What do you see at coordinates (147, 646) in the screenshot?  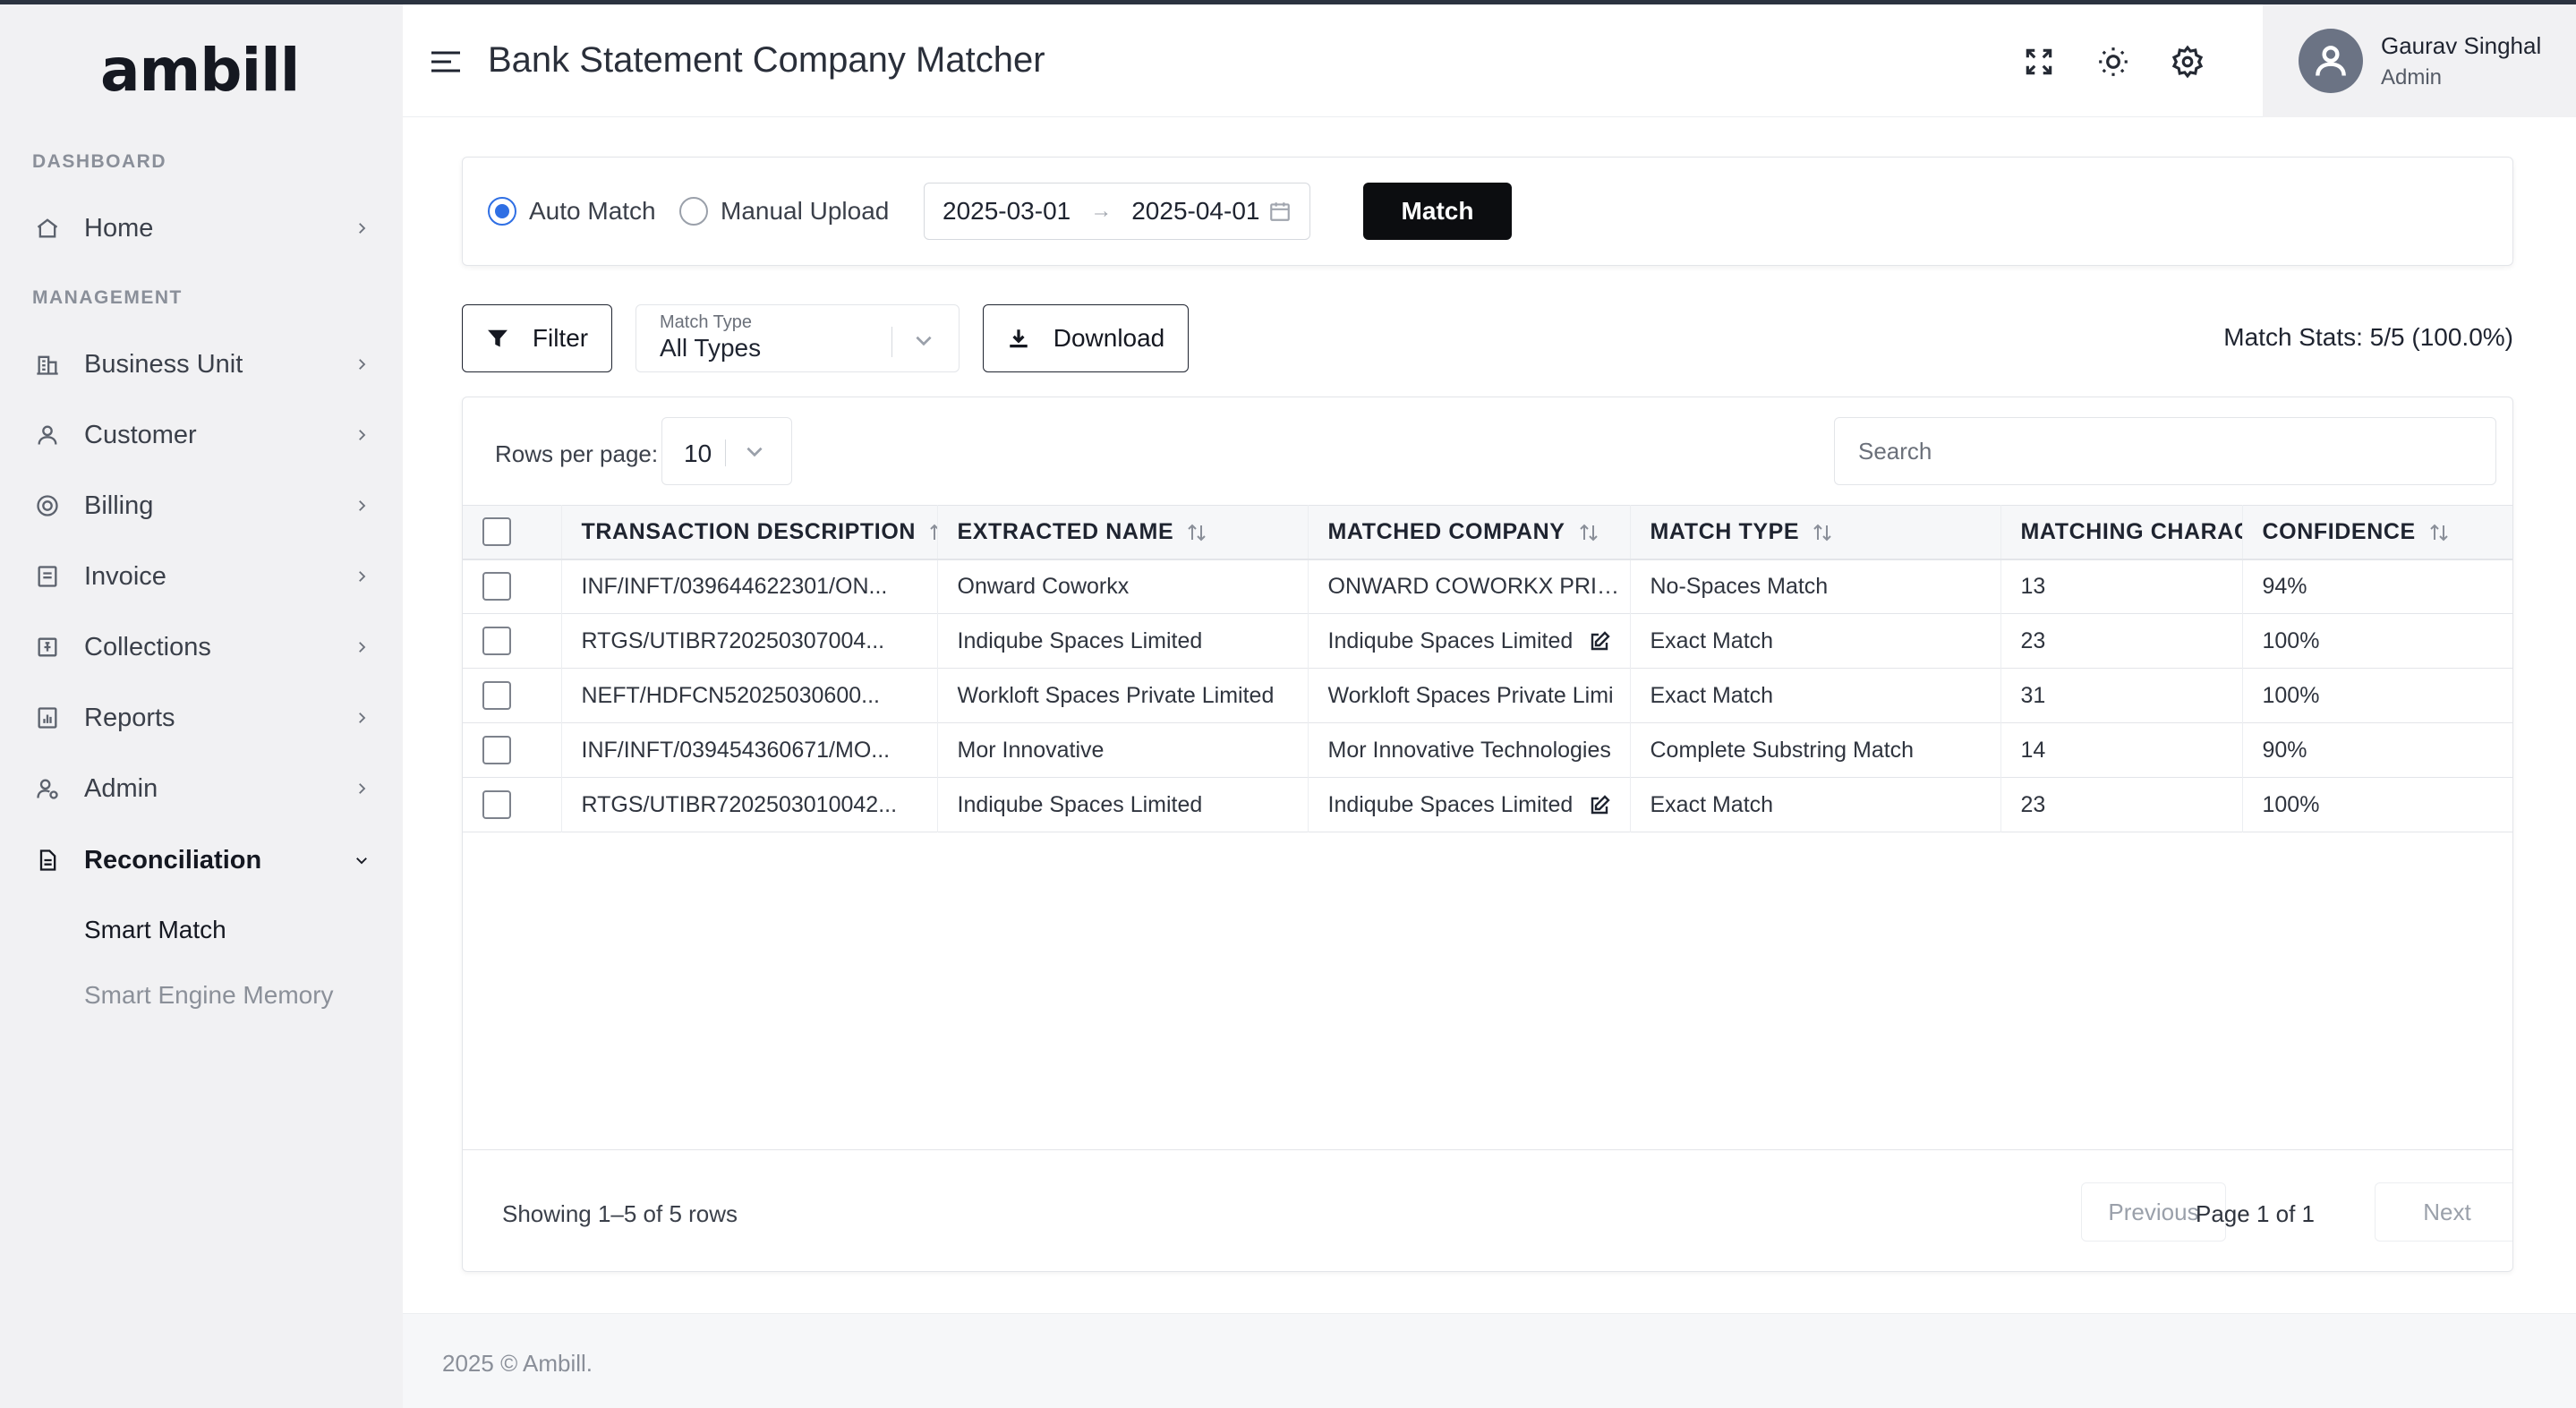 I see `sidebar-item-label: Collections` at bounding box center [147, 646].